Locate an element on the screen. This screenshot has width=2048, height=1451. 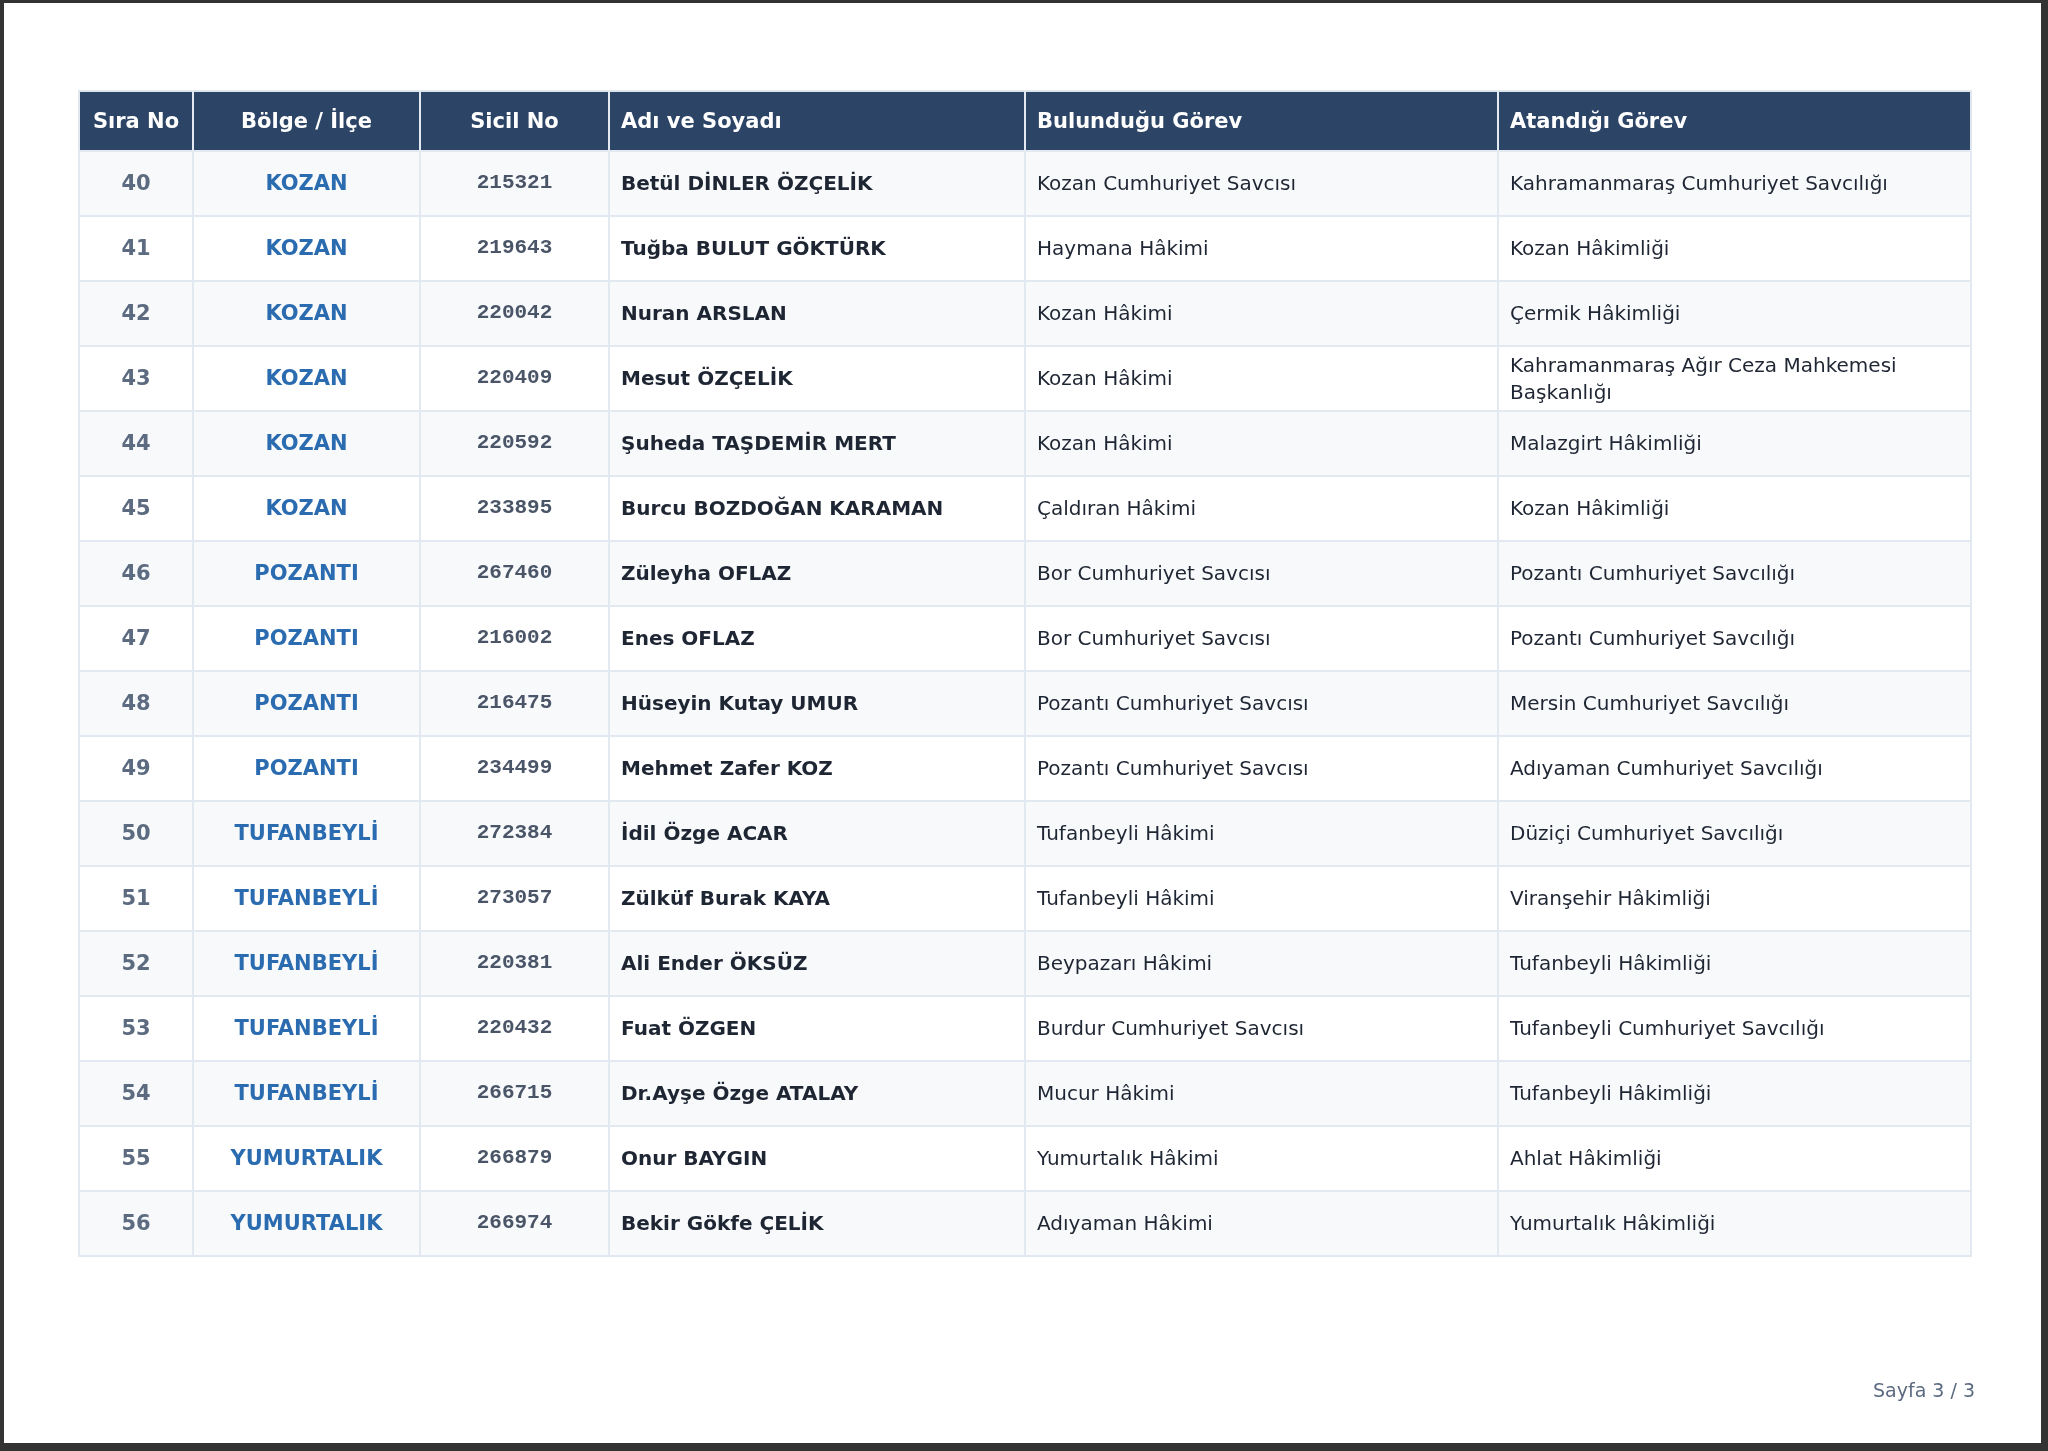
name-cell: Dr.Ayşe Özge ATALAY is located at coordinates (817, 1093).